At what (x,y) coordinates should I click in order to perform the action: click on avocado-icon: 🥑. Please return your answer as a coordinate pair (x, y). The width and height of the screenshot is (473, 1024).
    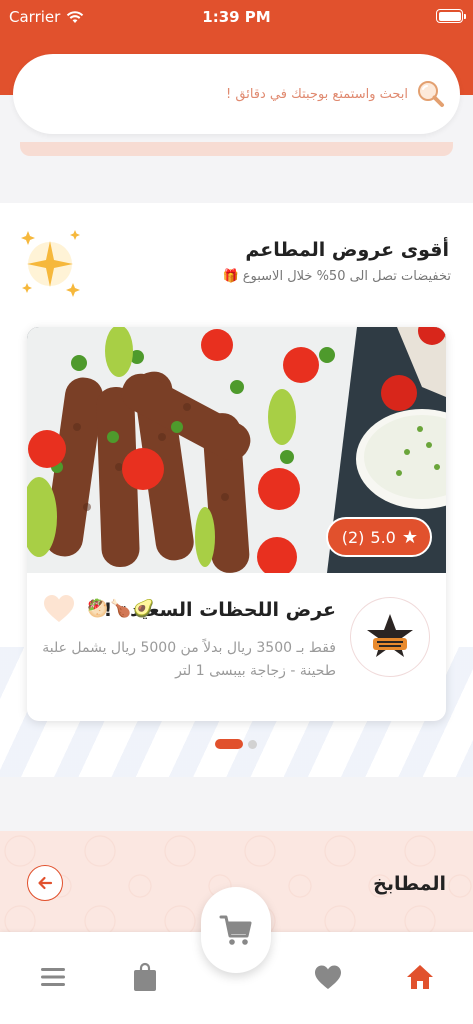
    Looking at the image, I should click on (144, 609).